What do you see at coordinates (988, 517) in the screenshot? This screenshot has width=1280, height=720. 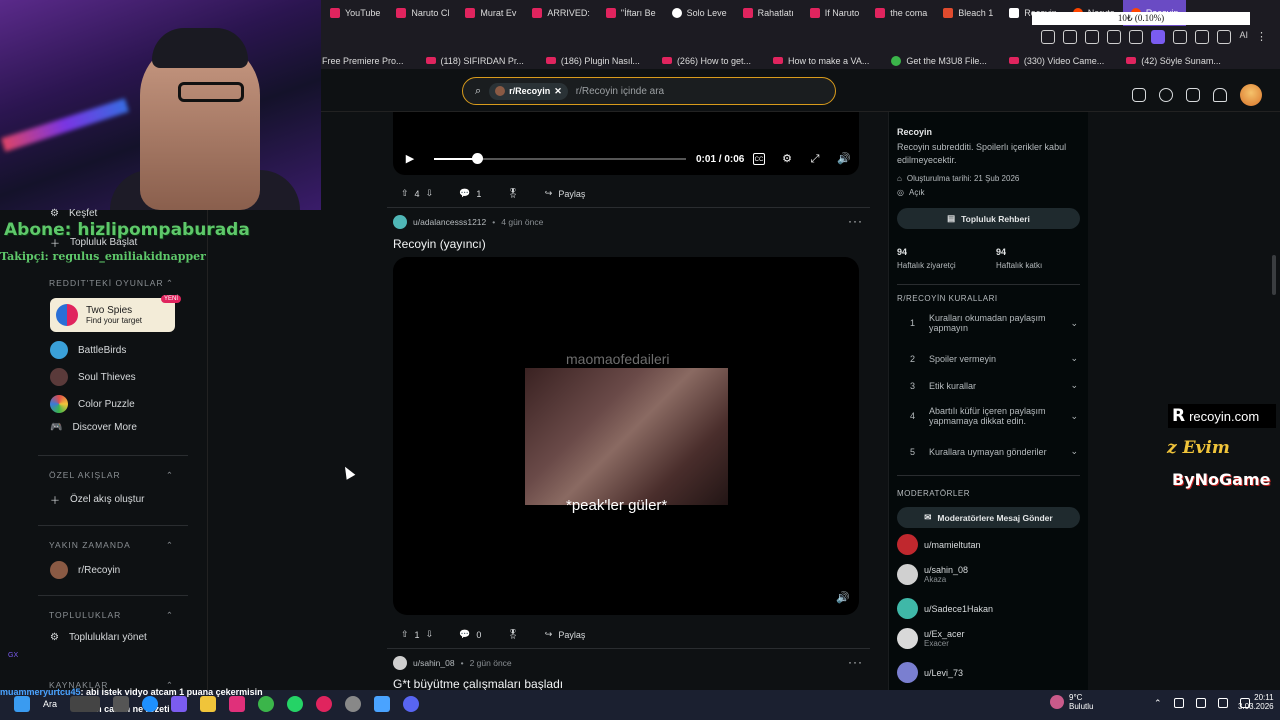 I see `message-mods-button: ✉ Moderatörlere Mesaj Gönder` at bounding box center [988, 517].